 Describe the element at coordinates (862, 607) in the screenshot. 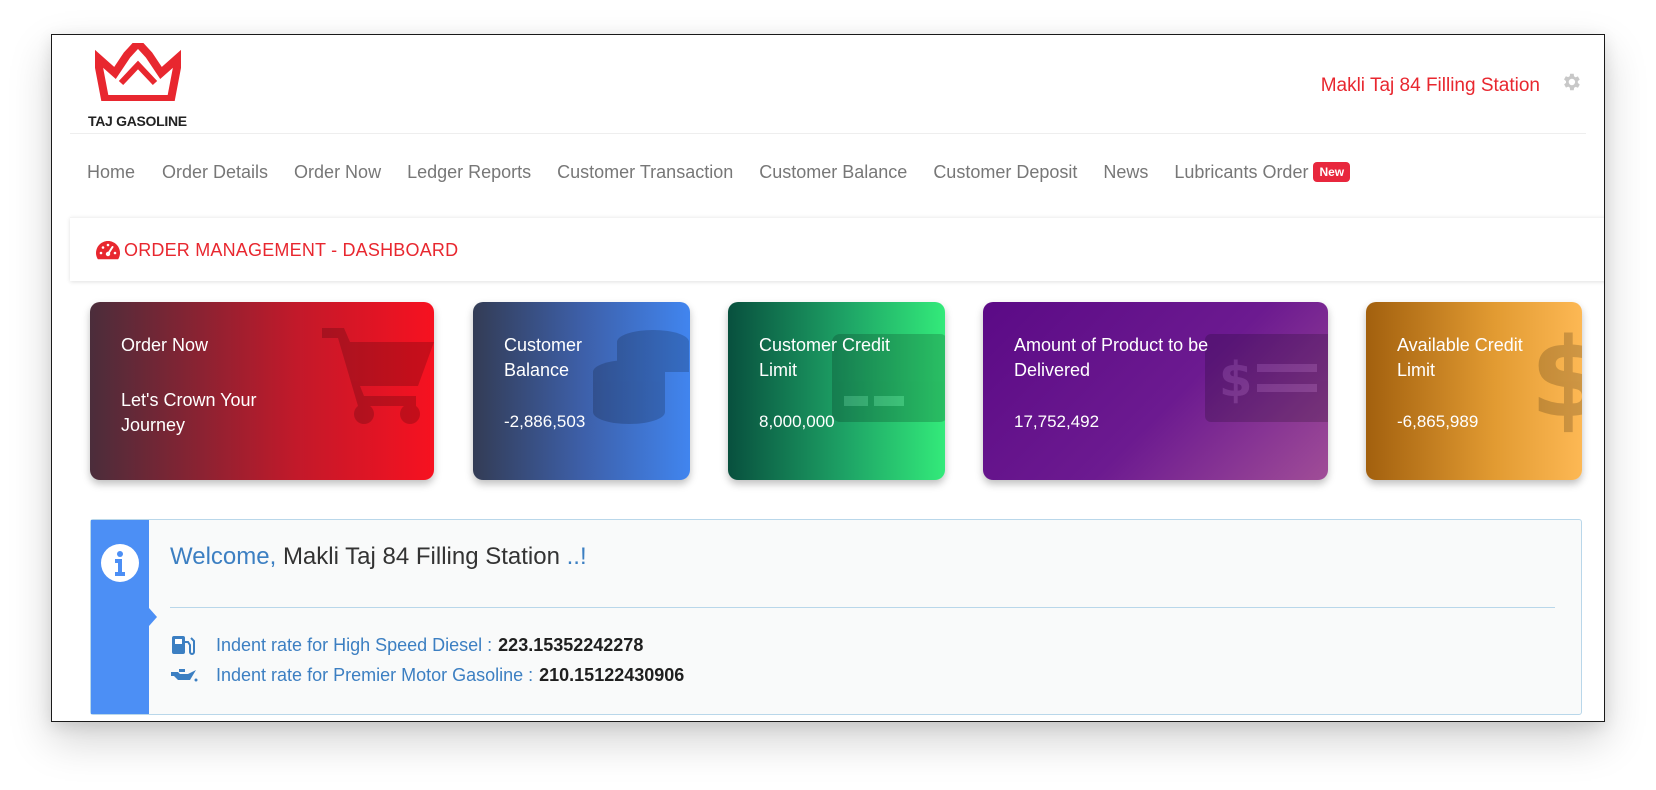

I see `welcome-divider` at that location.